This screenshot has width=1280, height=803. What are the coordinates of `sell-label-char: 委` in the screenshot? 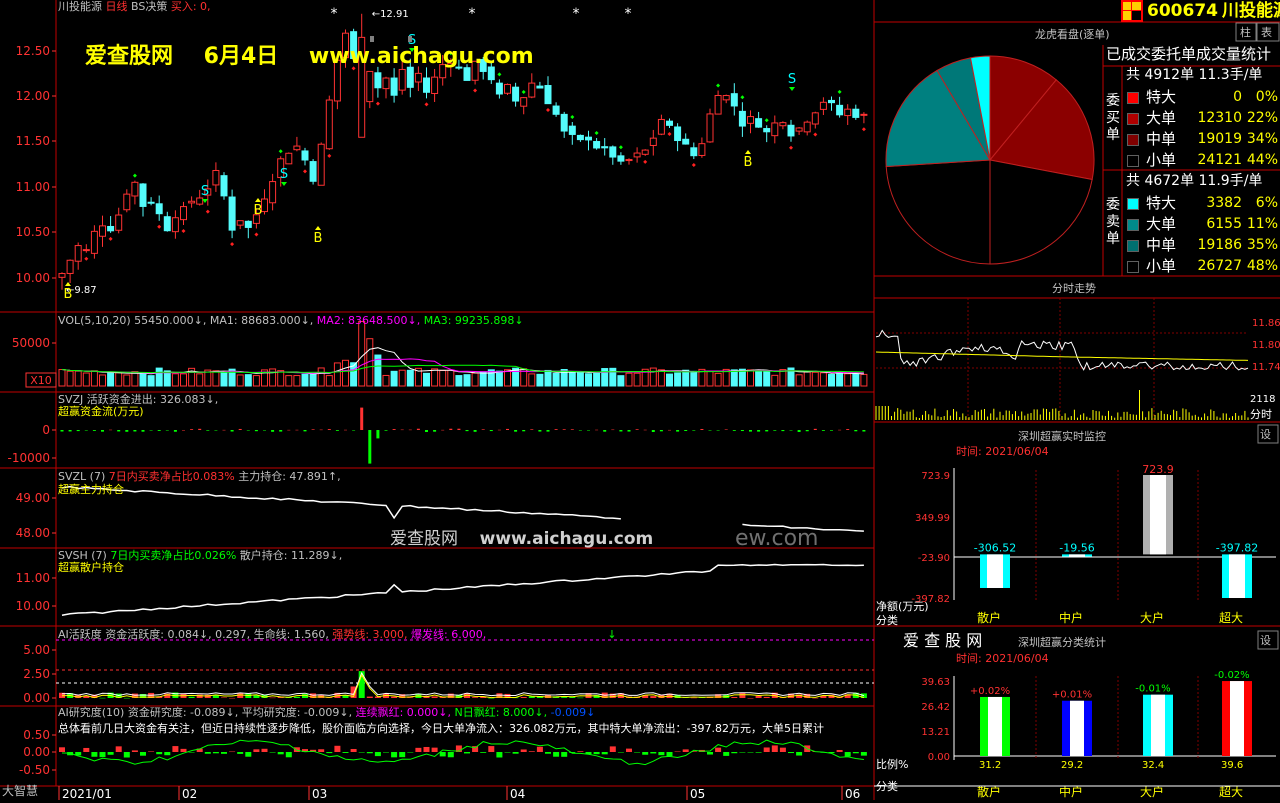 It's located at (1113, 205).